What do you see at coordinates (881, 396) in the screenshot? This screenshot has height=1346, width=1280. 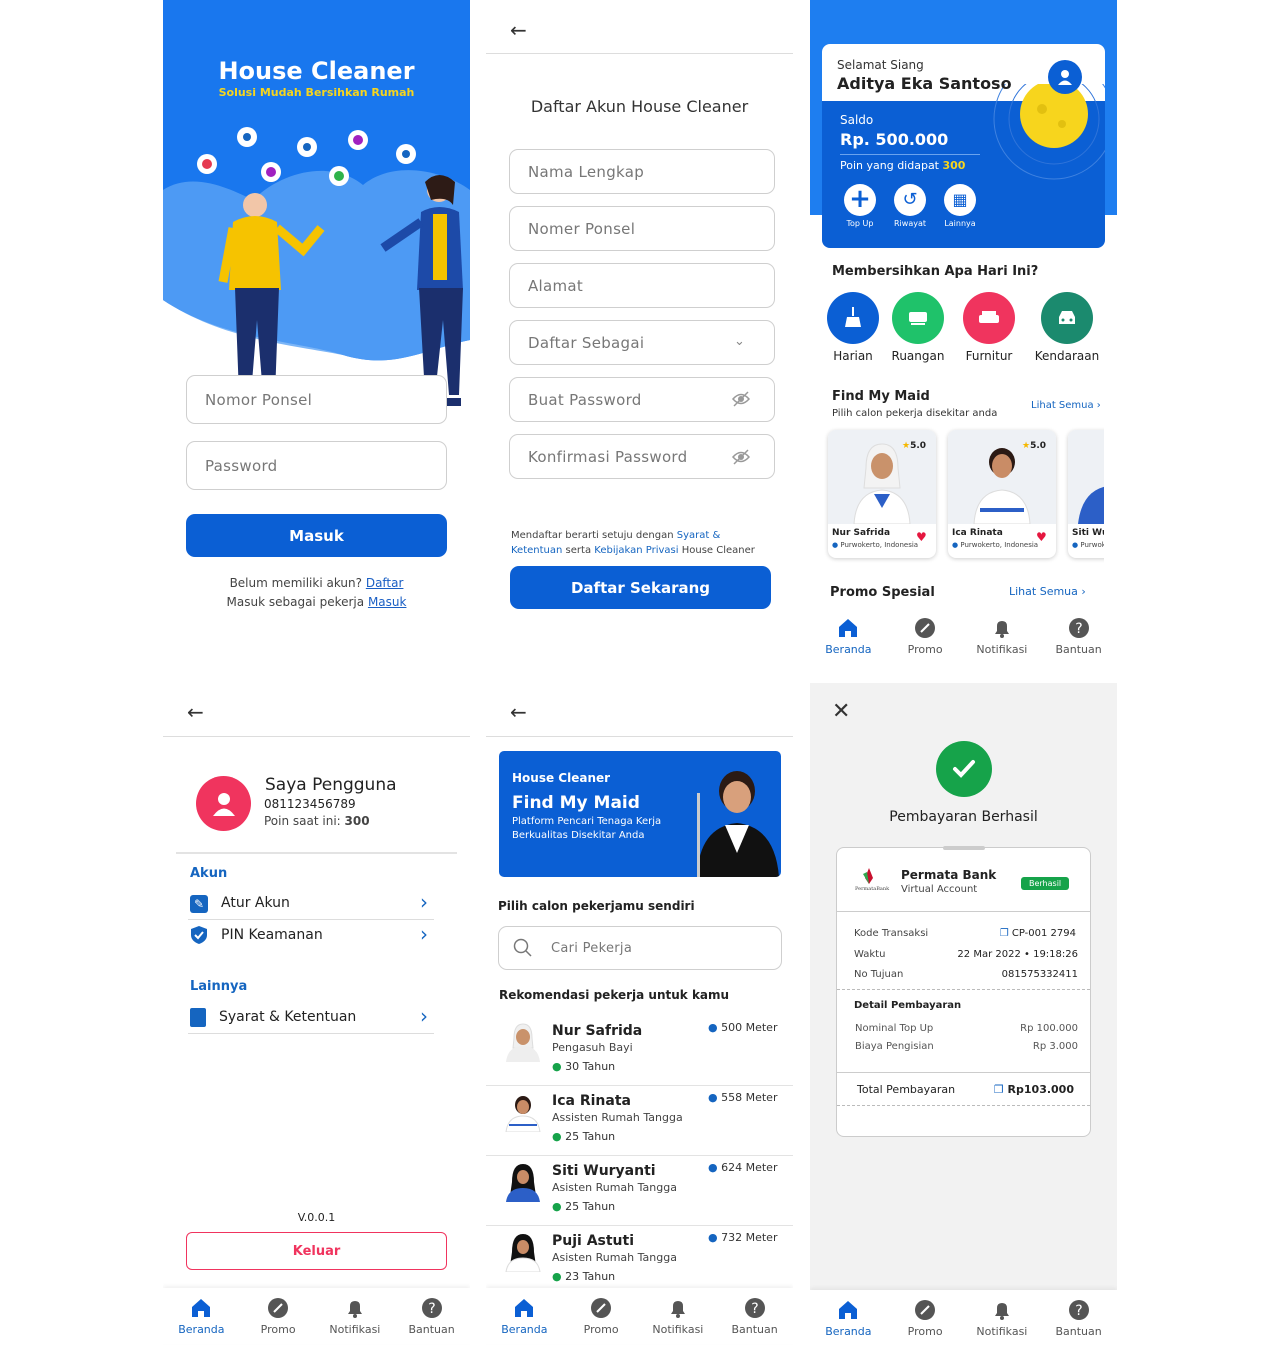 I see `find-title: Find My Maid` at bounding box center [881, 396].